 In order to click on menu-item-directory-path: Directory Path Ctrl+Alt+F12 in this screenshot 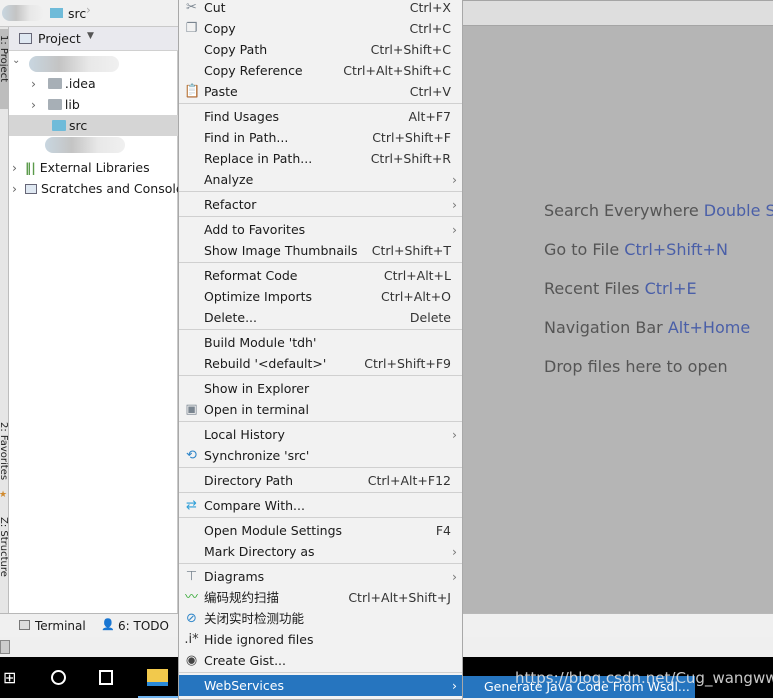, I will do `click(320, 480)`.